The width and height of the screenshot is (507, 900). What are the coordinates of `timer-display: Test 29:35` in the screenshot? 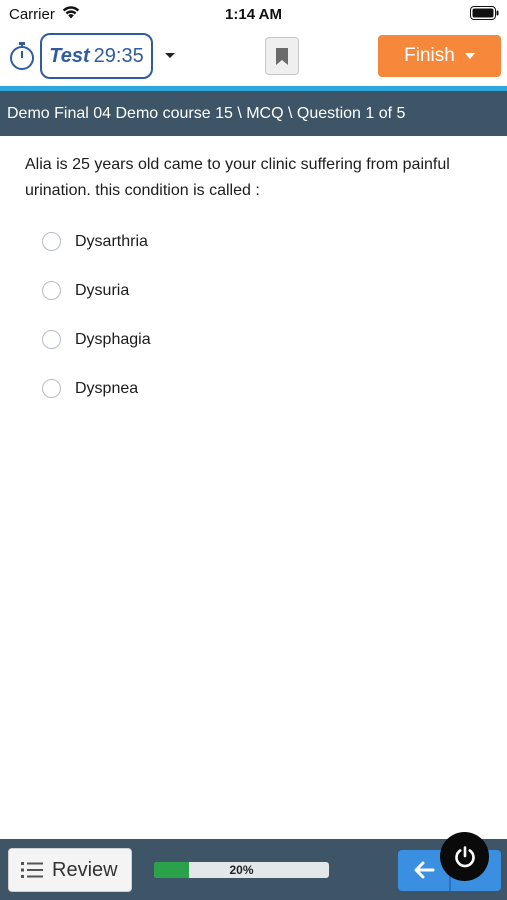 It's located at (96, 56).